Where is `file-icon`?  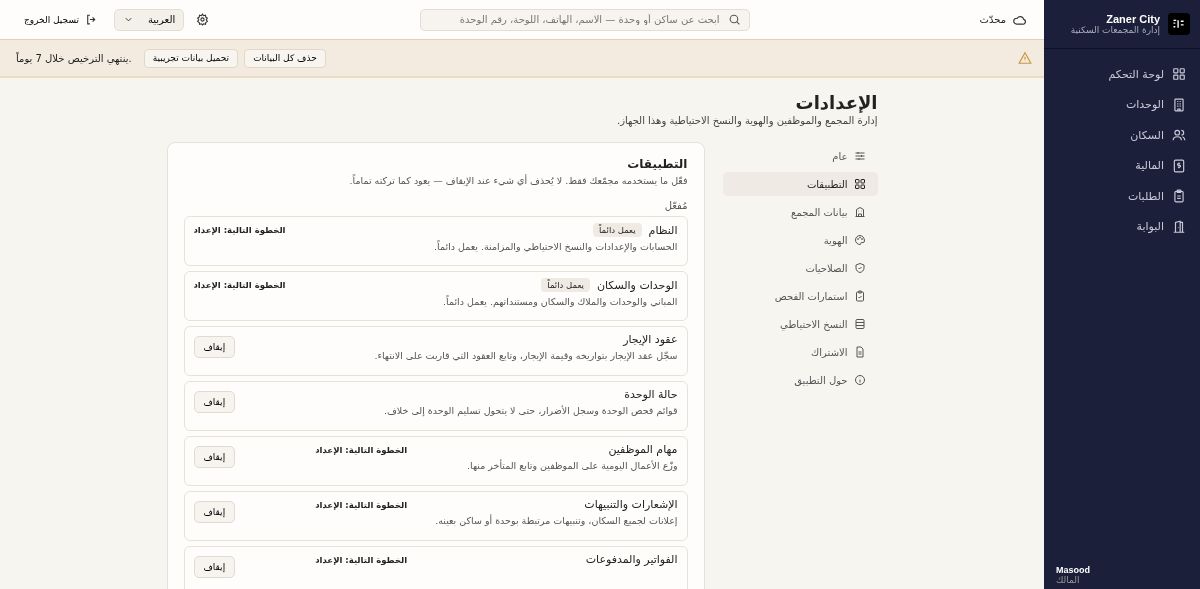 file-icon is located at coordinates (859, 352).